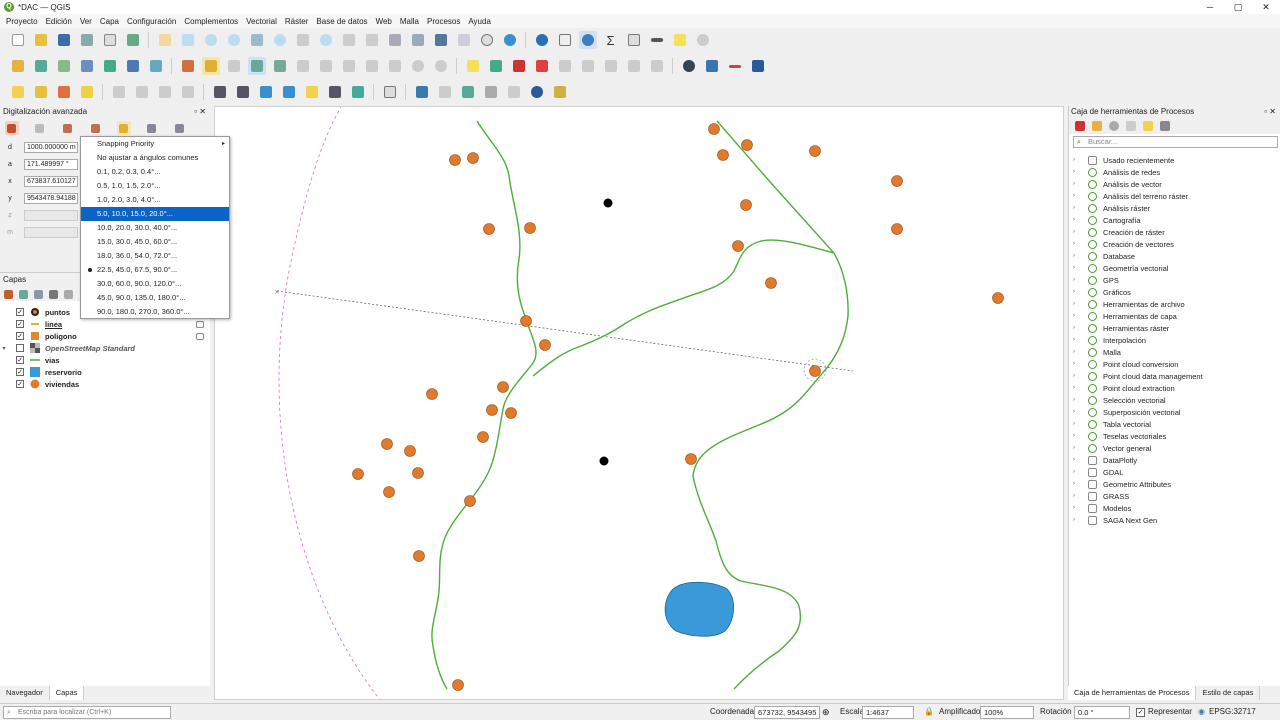 This screenshot has height=720, width=1280. Describe the element at coordinates (180, 128) in the screenshot. I see `cad-settings-icon` at that location.